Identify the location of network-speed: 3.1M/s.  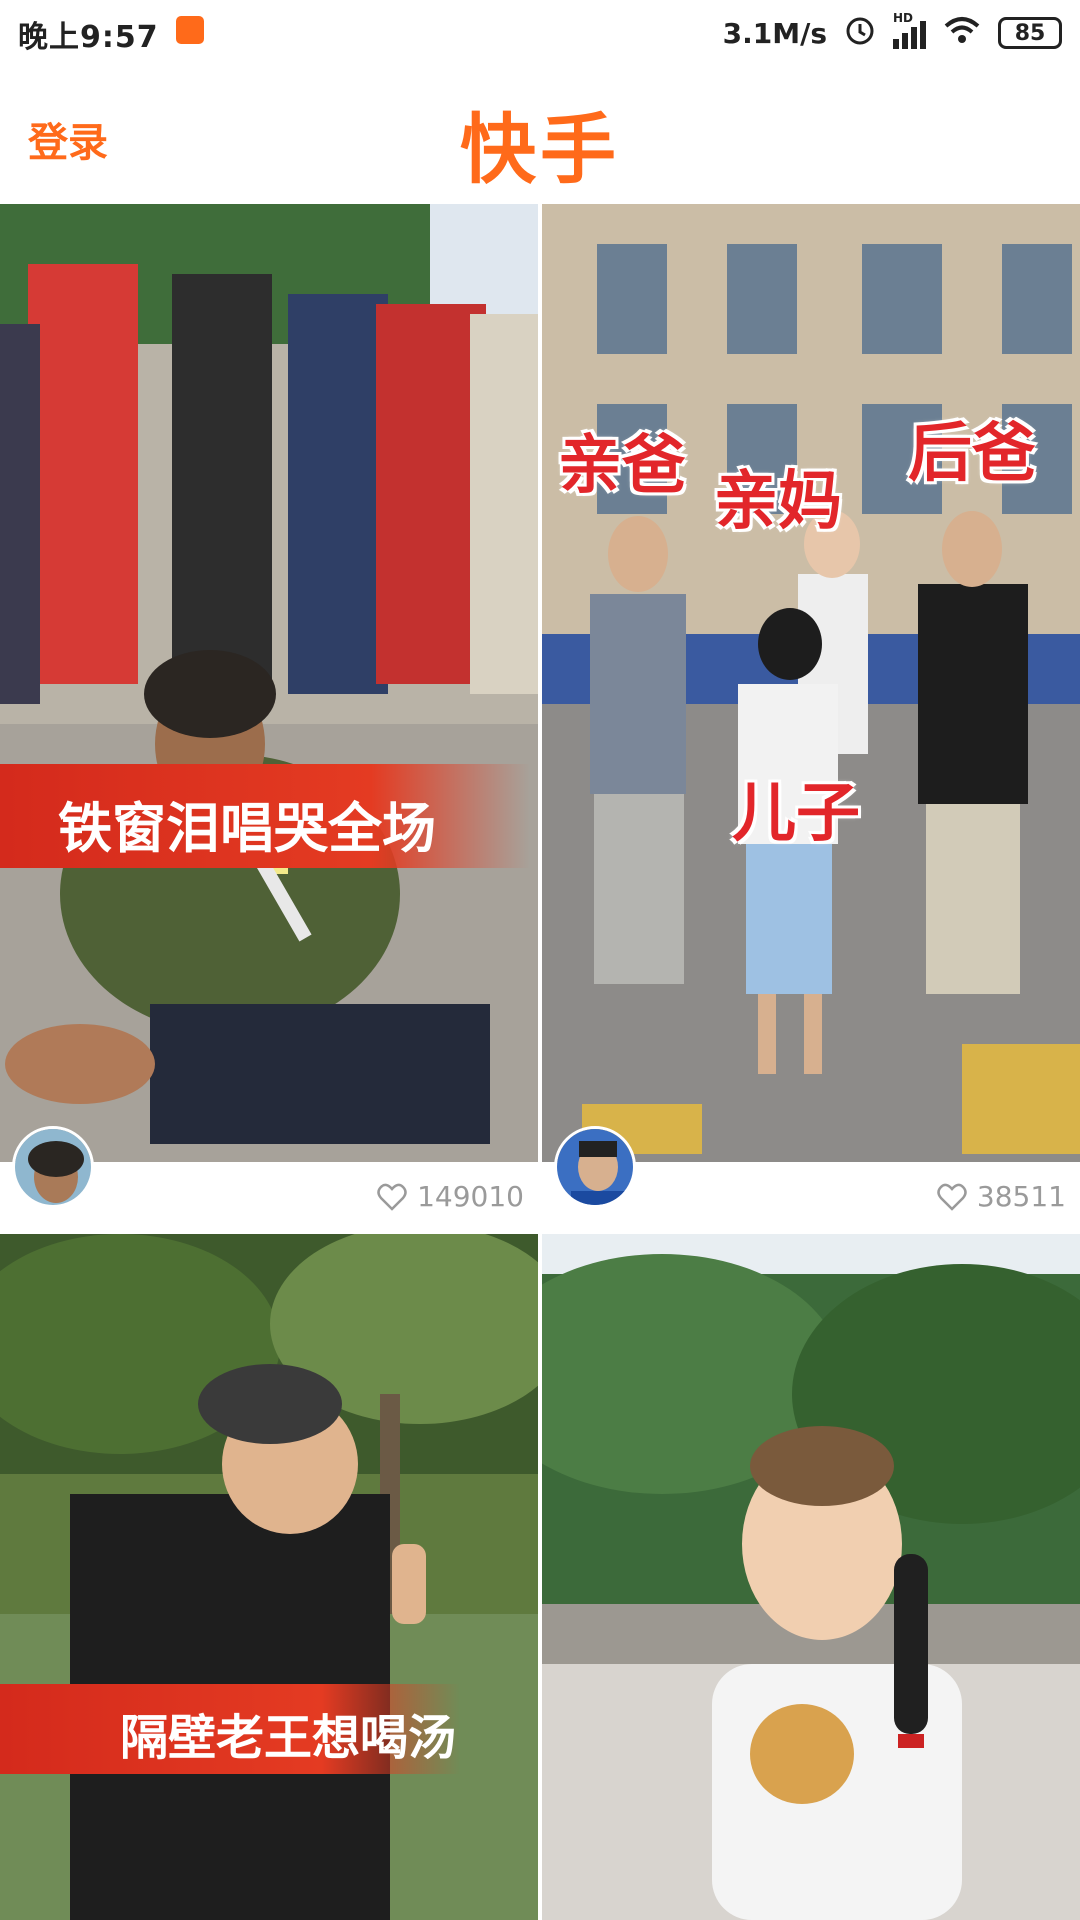
(774, 33).